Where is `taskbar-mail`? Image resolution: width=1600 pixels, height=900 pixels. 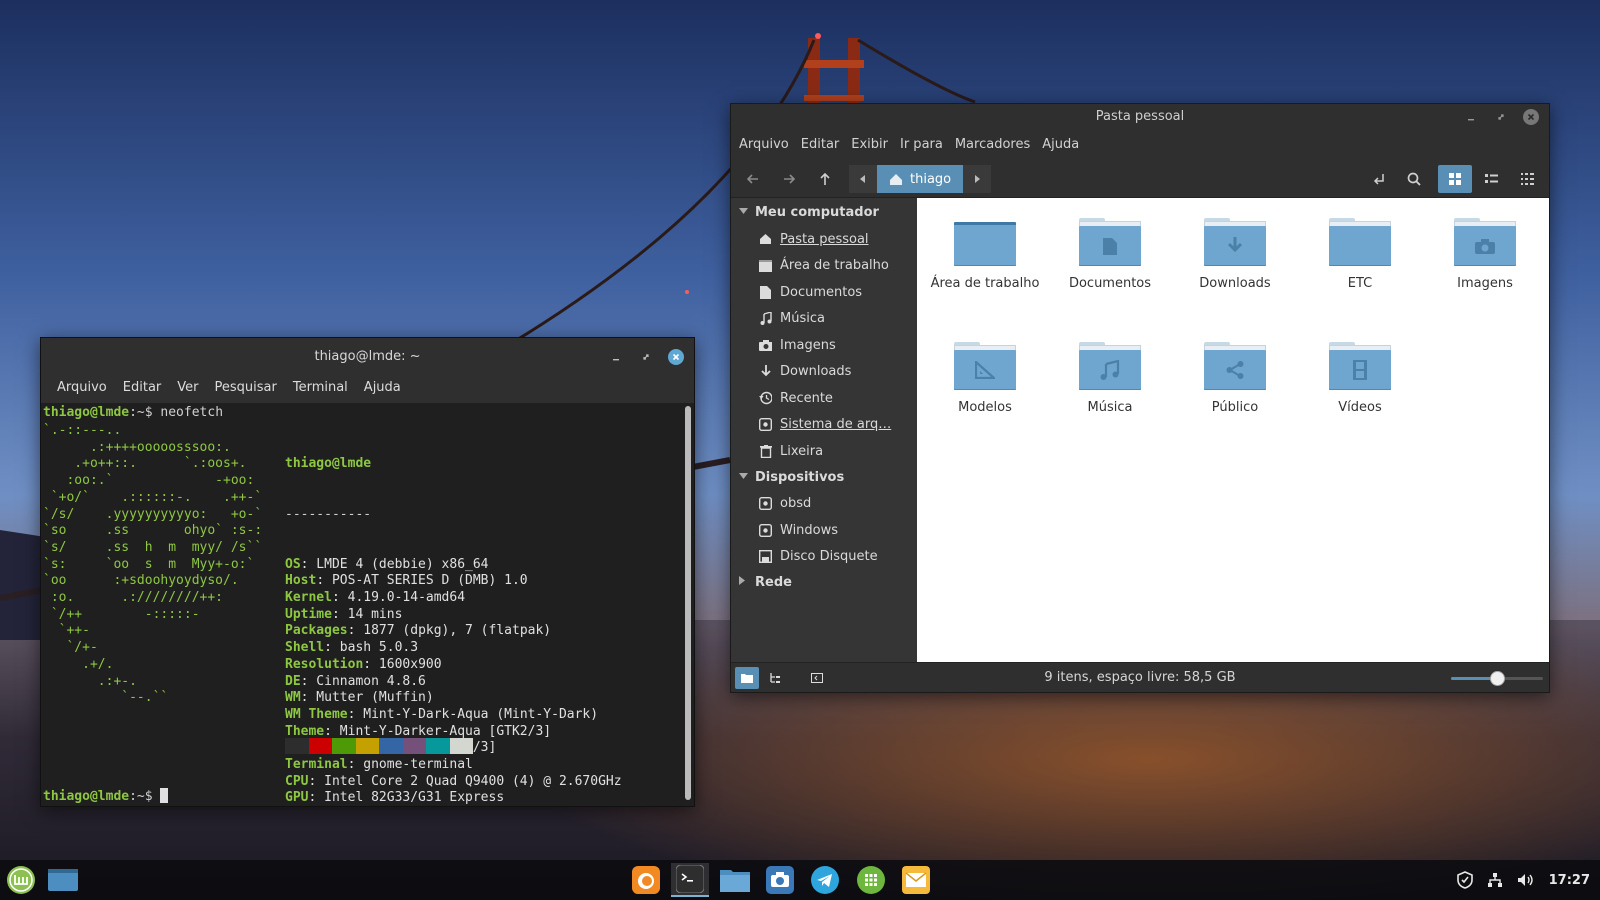
taskbar-mail is located at coordinates (916, 880).